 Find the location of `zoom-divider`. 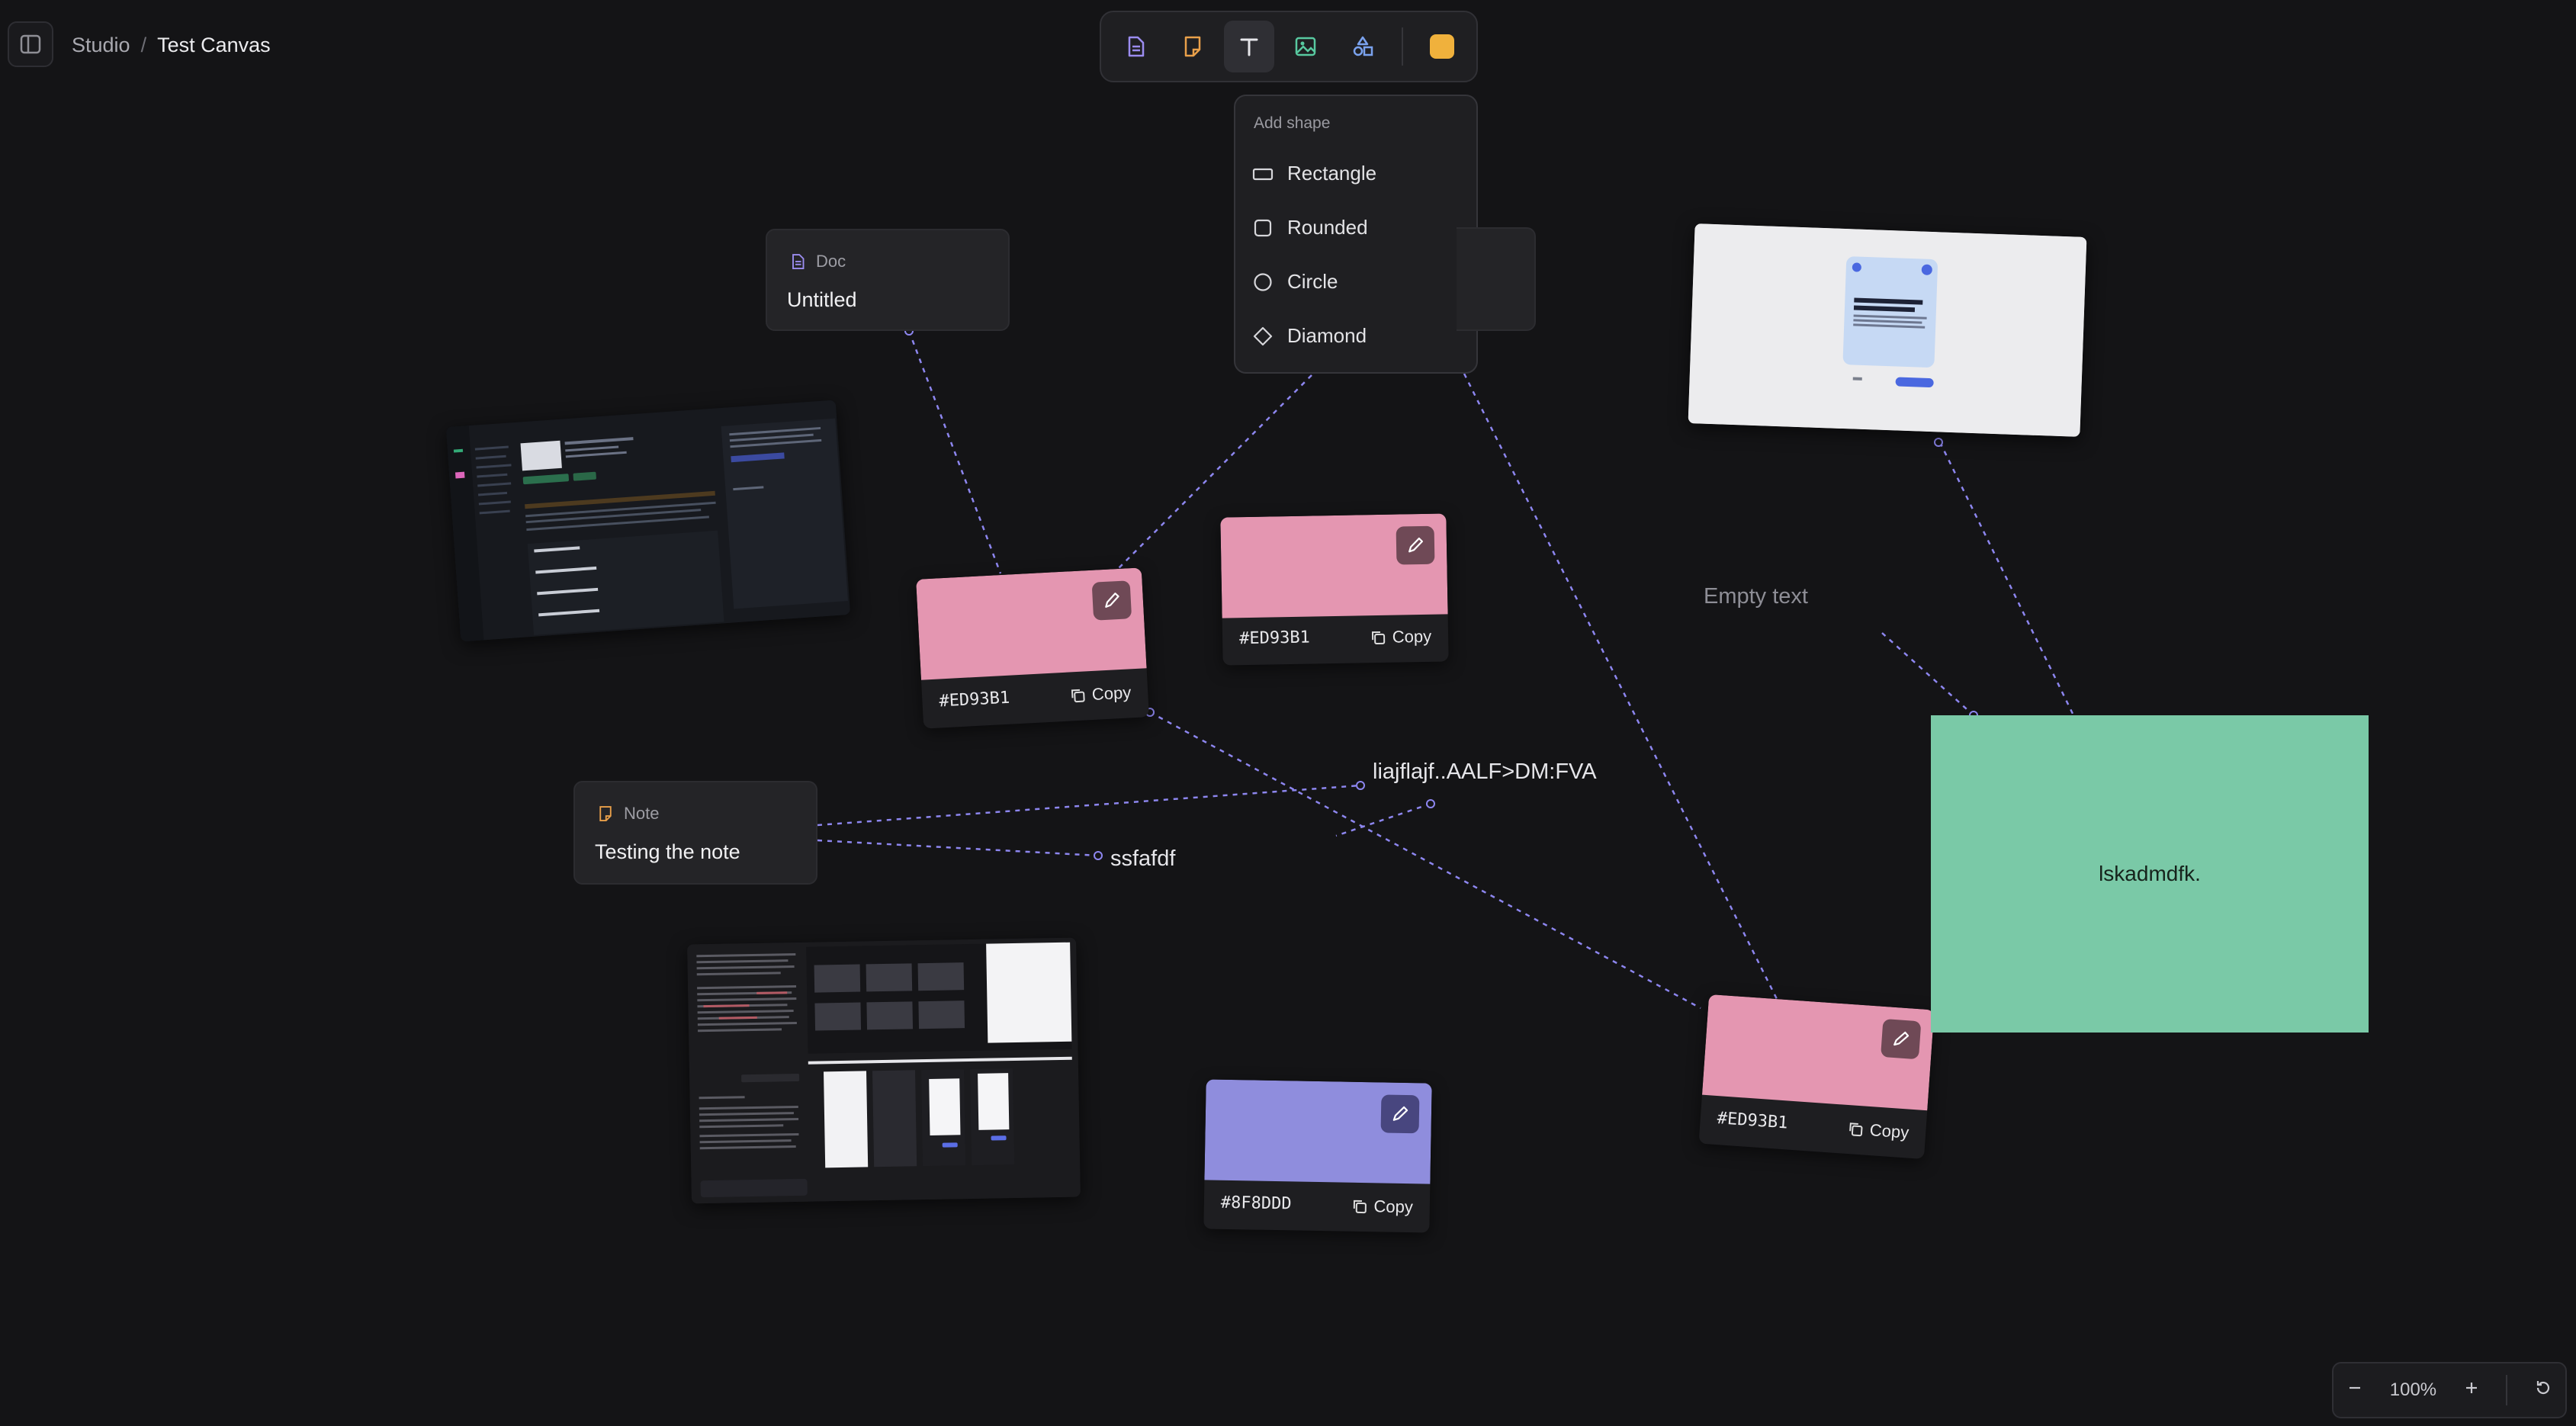

zoom-divider is located at coordinates (2507, 1390).